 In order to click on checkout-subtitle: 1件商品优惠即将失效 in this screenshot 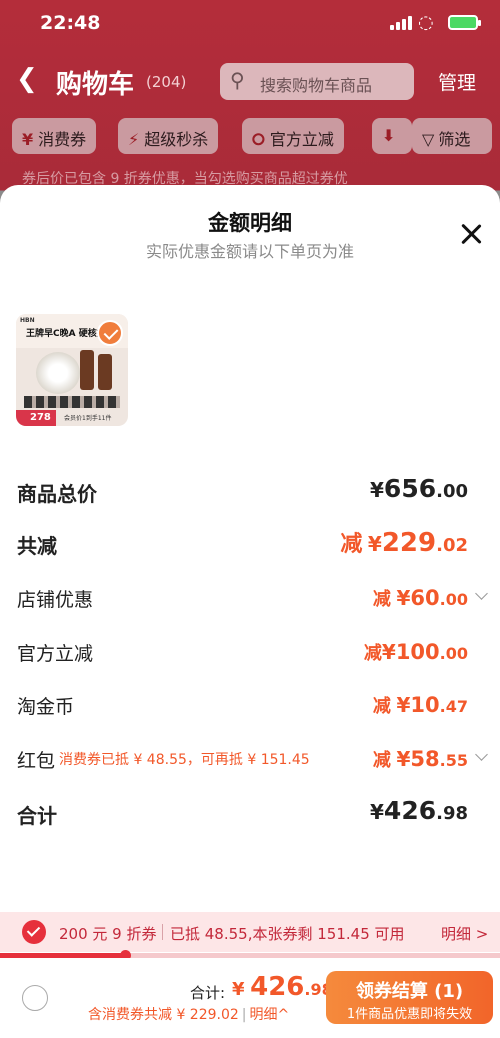, I will do `click(409, 1014)`.